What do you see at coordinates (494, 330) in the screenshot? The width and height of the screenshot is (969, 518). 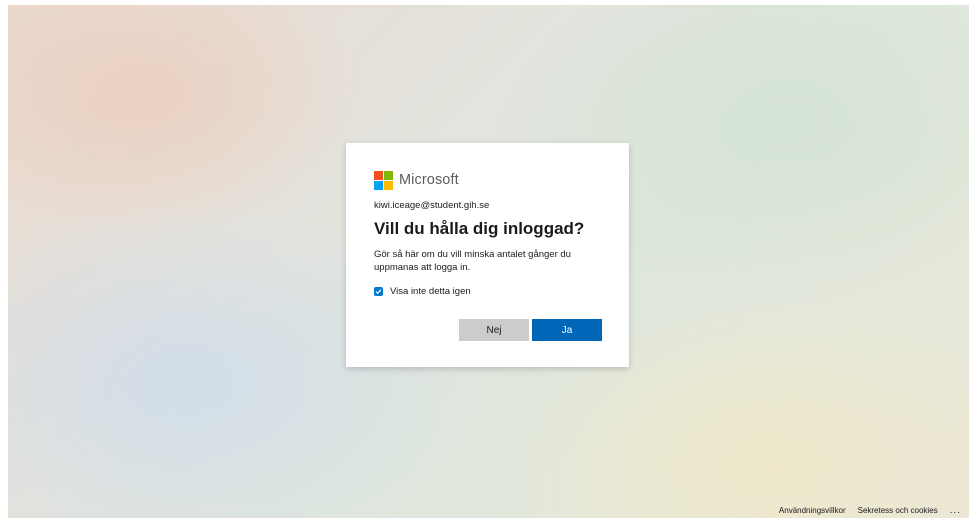 I see `no-button: Nej` at bounding box center [494, 330].